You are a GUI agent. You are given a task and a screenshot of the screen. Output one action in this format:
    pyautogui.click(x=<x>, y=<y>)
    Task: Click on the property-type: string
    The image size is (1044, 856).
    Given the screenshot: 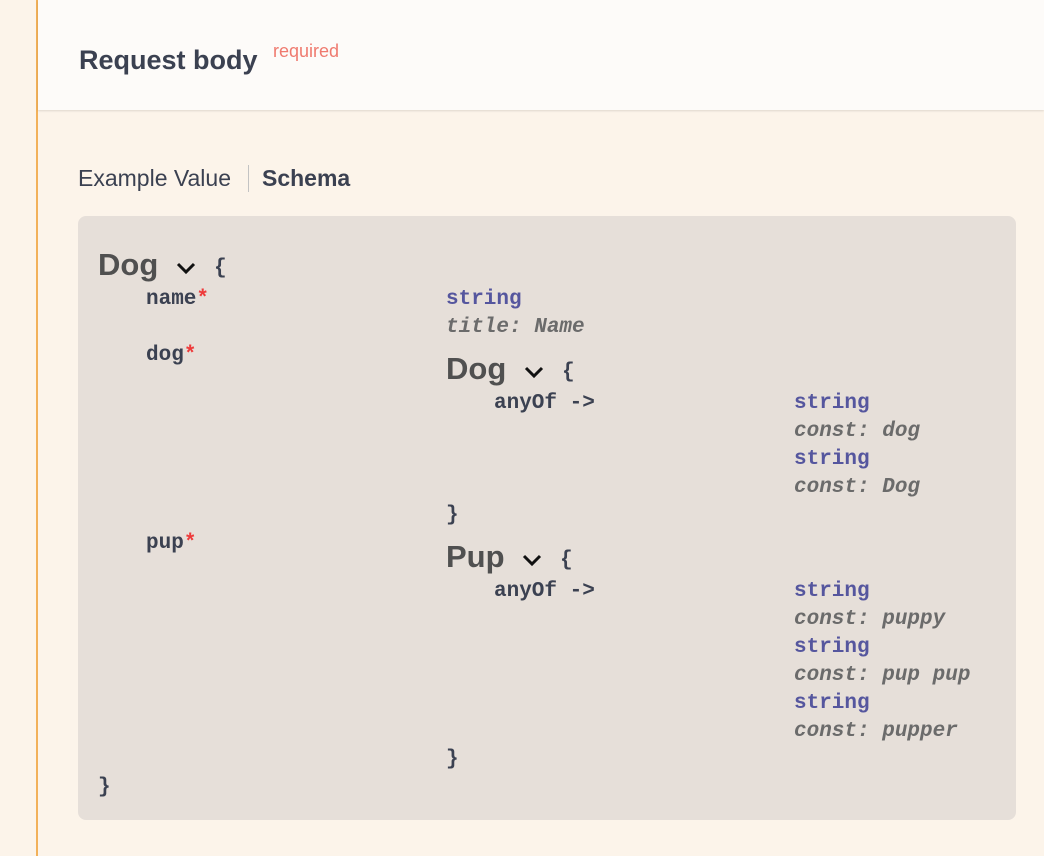 What is the action you would take?
    pyautogui.click(x=484, y=299)
    